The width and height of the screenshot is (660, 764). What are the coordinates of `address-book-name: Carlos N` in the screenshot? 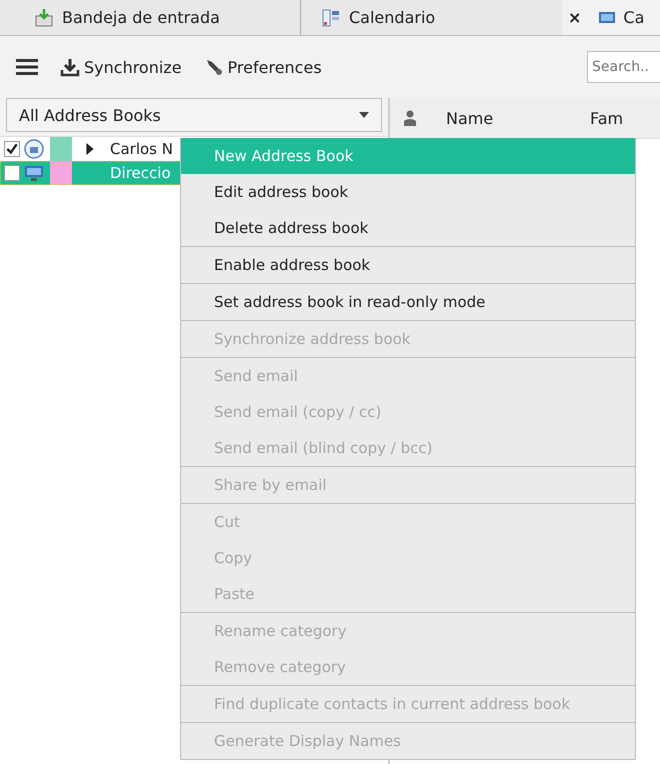 It's located at (141, 149).